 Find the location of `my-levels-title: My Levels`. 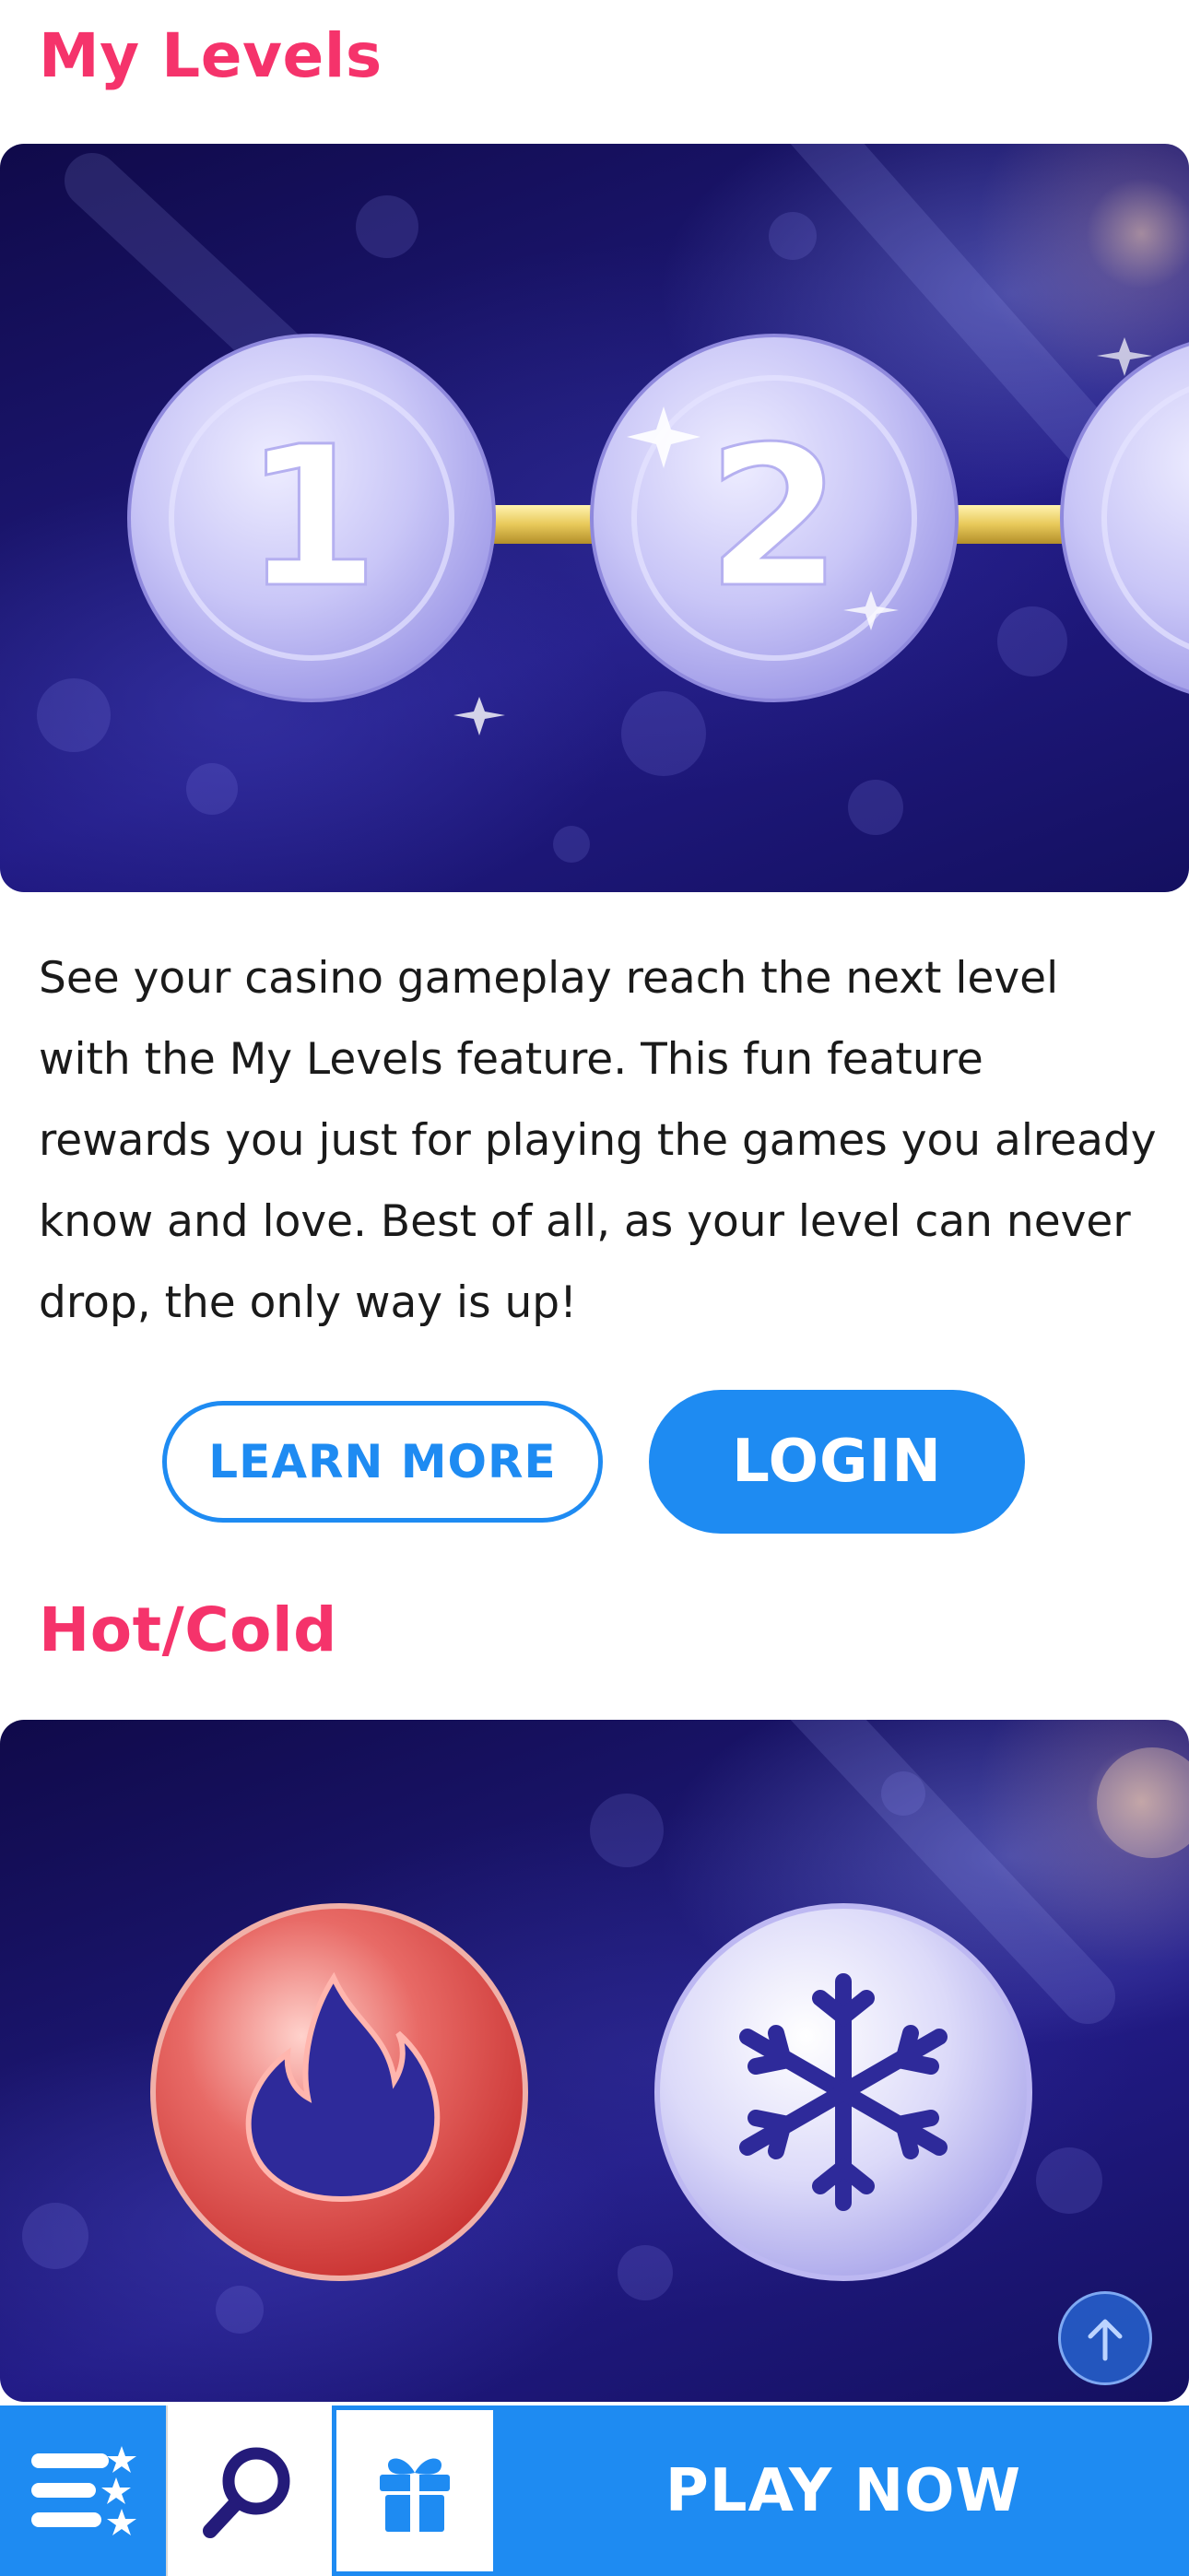

my-levels-title: My Levels is located at coordinates (211, 55).